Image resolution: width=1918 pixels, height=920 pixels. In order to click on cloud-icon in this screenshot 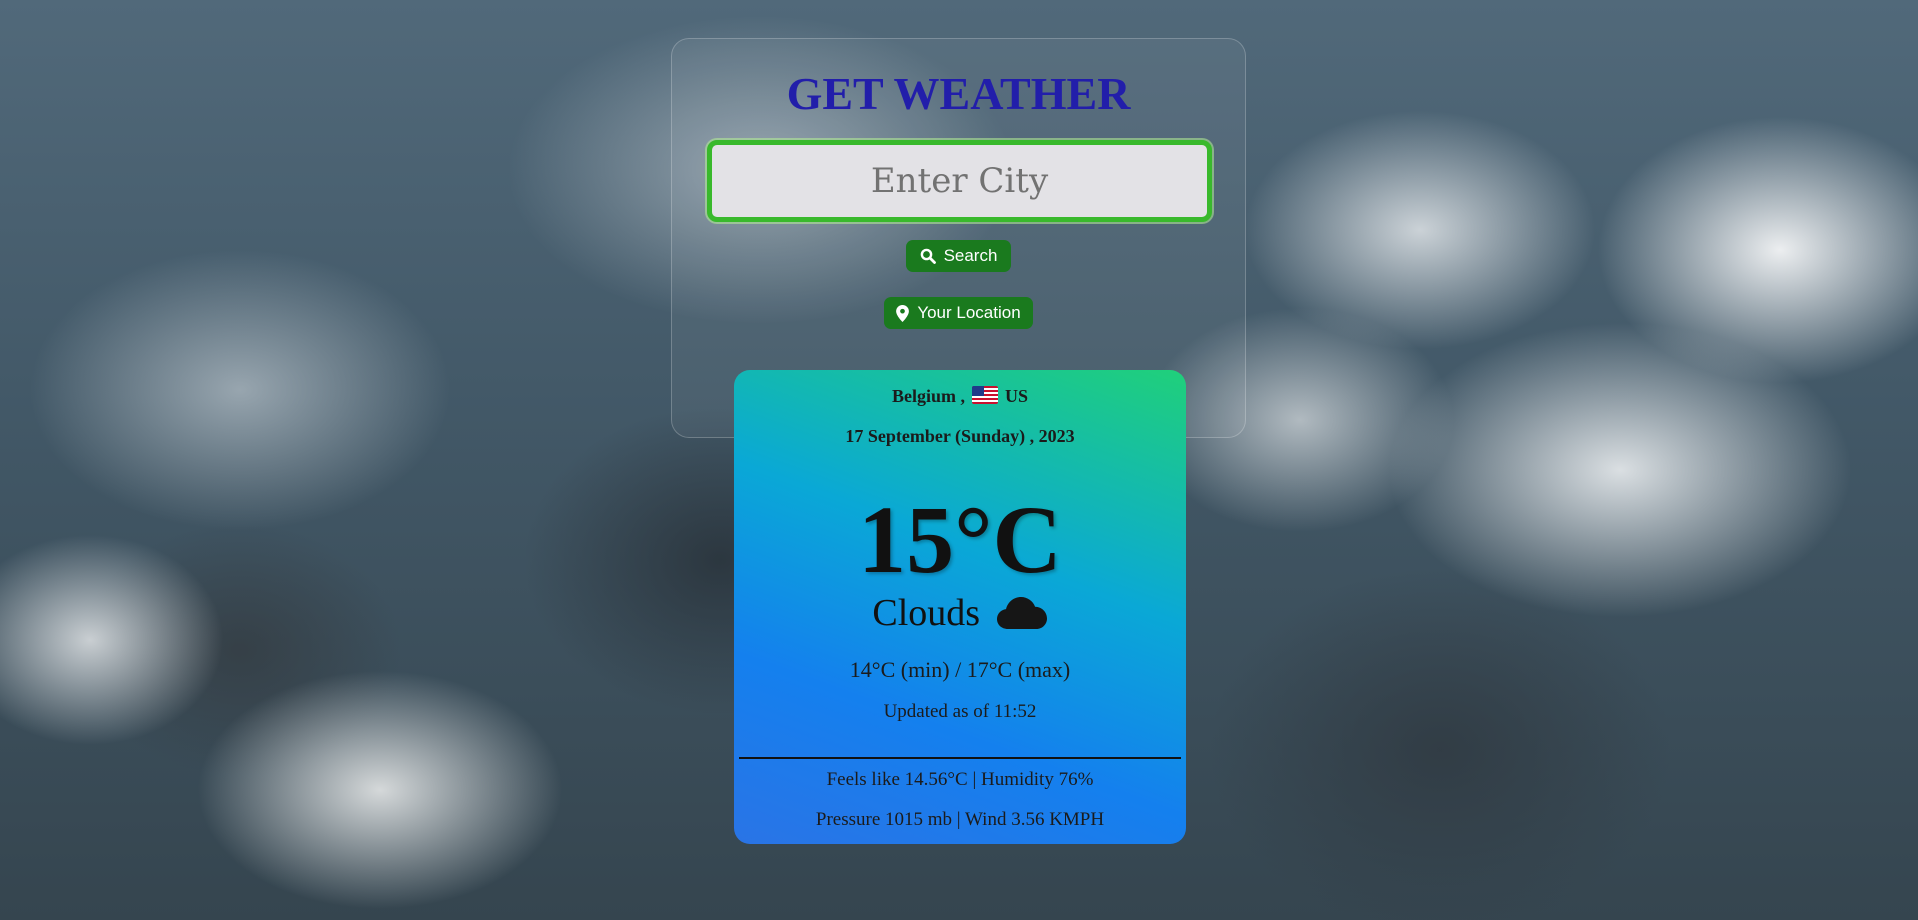, I will do `click(1021, 613)`.